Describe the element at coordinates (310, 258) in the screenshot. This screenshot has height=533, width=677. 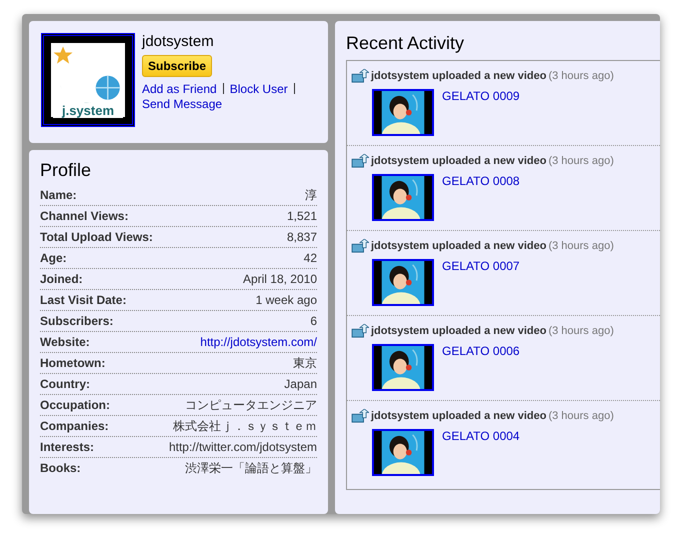
I see `profile-value: 42` at that location.